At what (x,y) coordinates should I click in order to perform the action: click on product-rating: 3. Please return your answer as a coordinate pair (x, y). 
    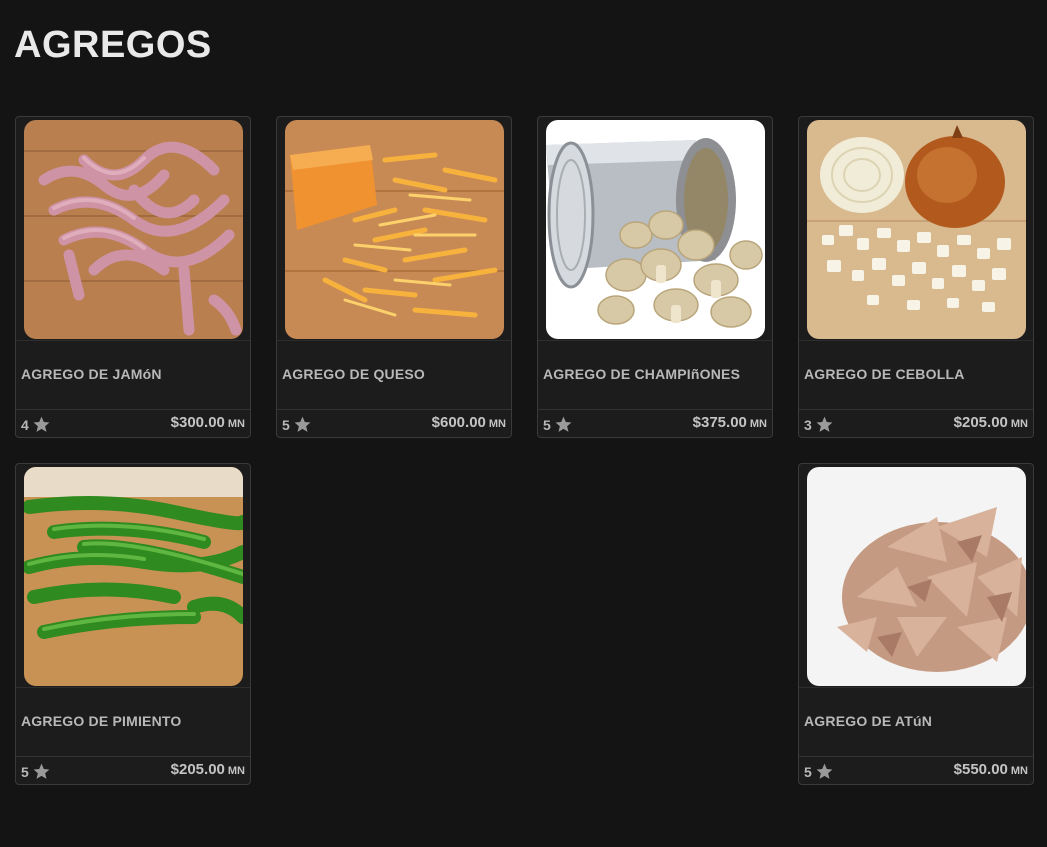
    Looking at the image, I should click on (819, 424).